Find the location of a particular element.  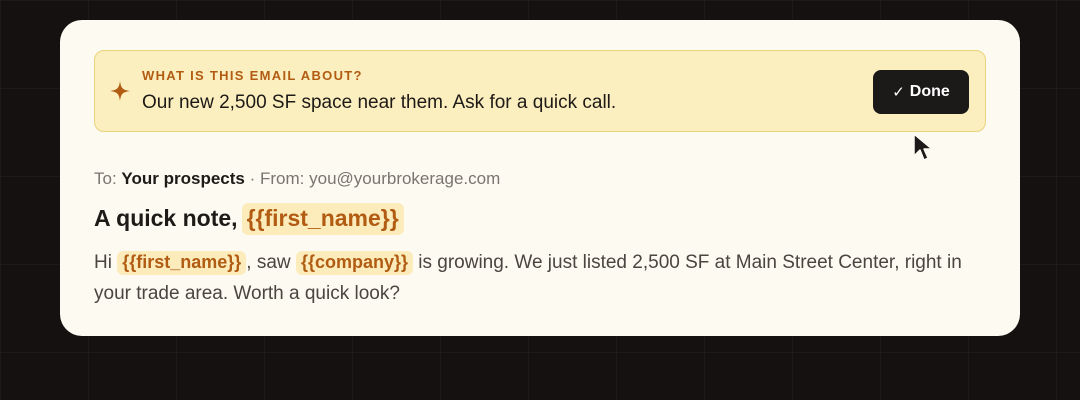

to-label: To: is located at coordinates (105, 178).